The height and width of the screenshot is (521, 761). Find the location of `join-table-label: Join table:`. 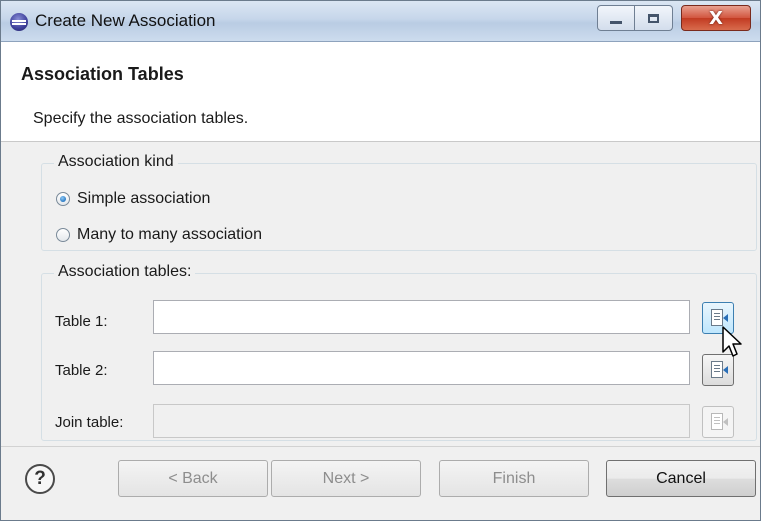

join-table-label: Join table: is located at coordinates (89, 422).